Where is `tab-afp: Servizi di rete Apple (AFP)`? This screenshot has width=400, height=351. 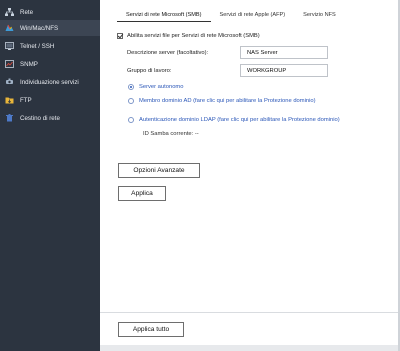
tab-afp: Servizi di rete Apple (AFP) is located at coordinates (253, 15).